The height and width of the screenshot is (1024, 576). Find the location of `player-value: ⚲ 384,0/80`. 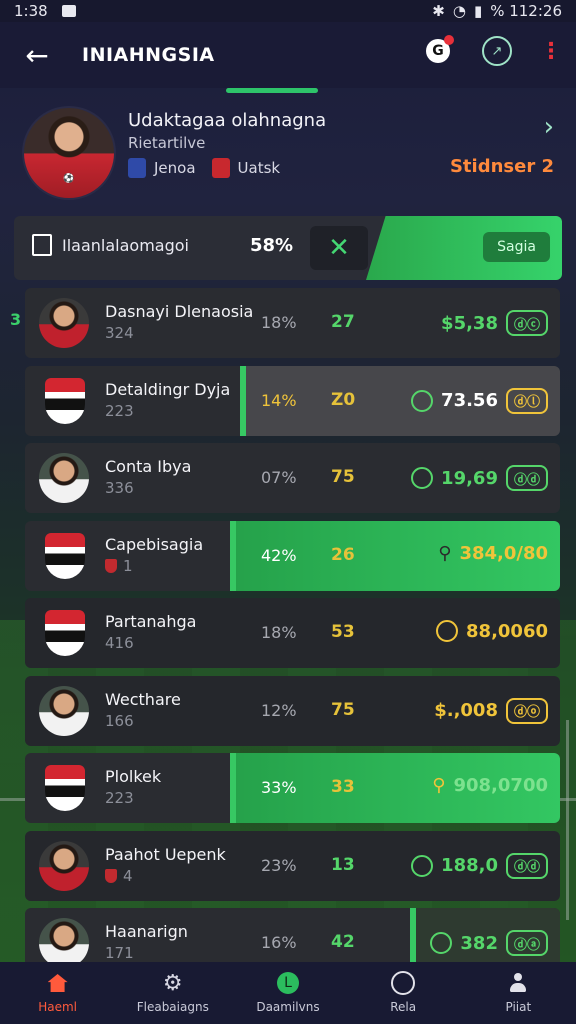

player-value: ⚲ 384,0/80 is located at coordinates (493, 553).